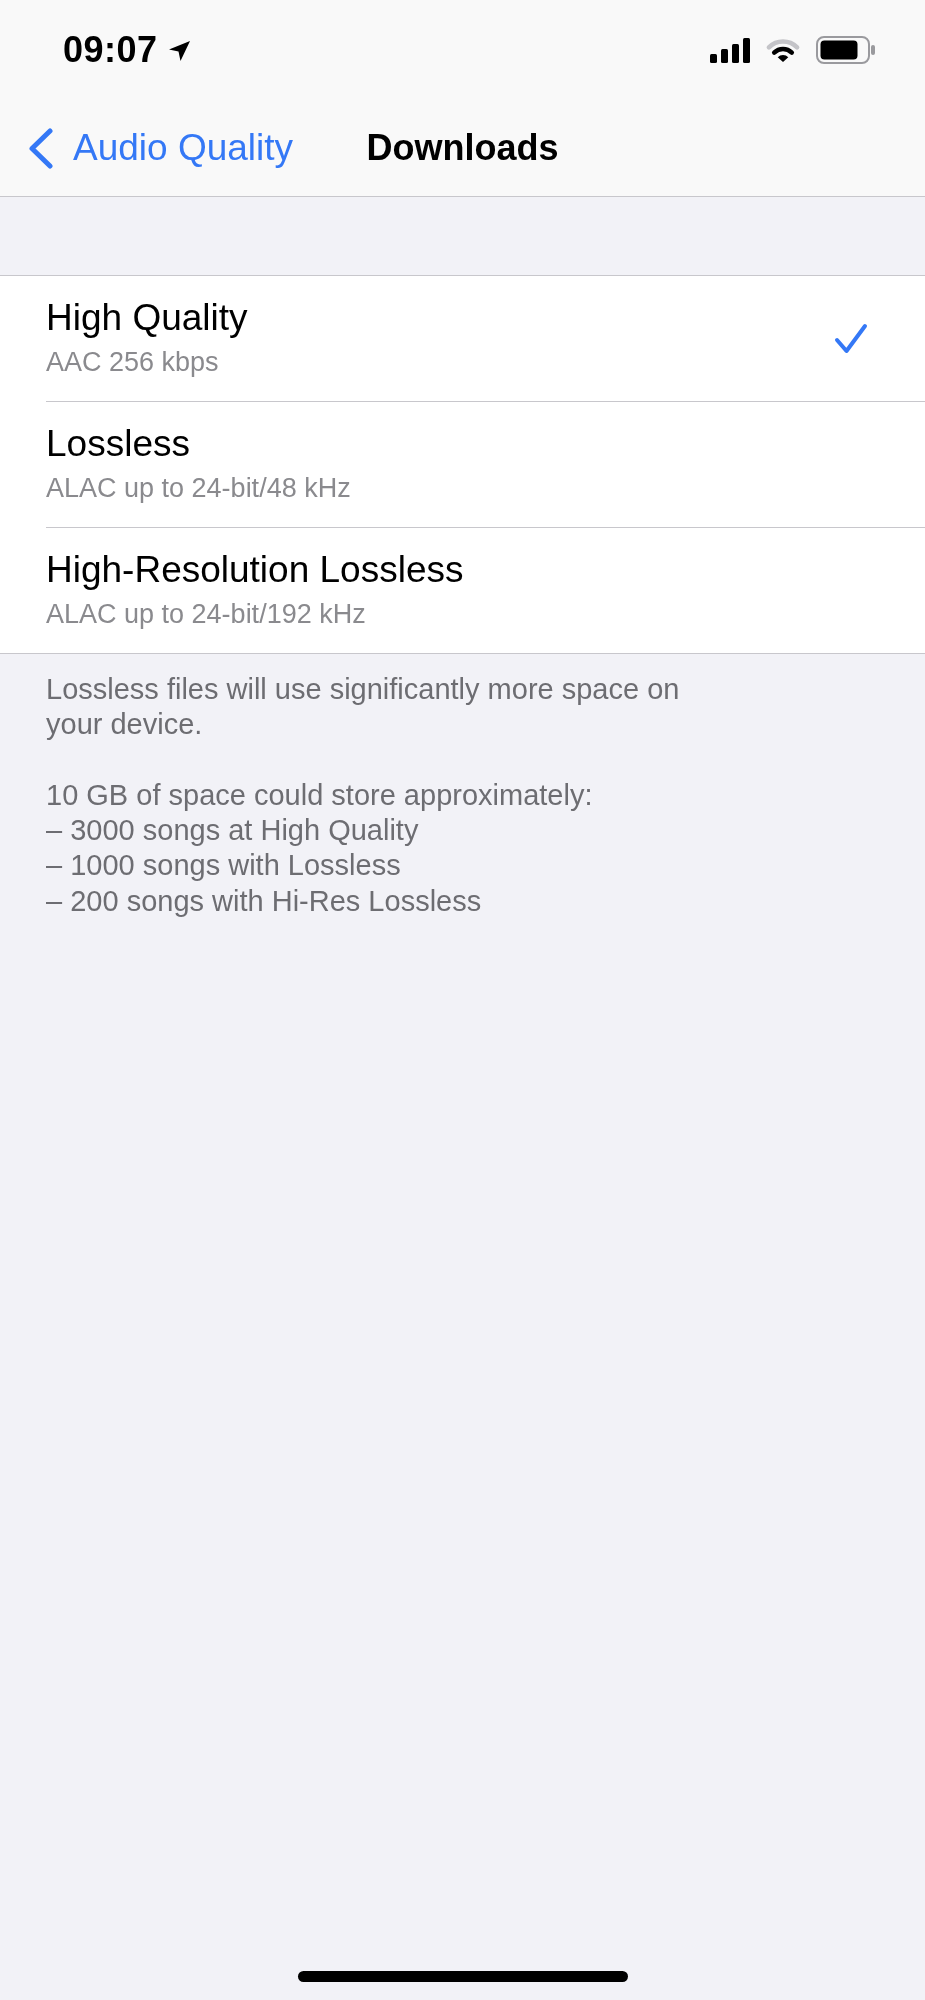 Image resolution: width=925 pixels, height=2000 pixels. I want to click on footer-note: Lossless files will use significantly more space on your device., so click(363, 707).